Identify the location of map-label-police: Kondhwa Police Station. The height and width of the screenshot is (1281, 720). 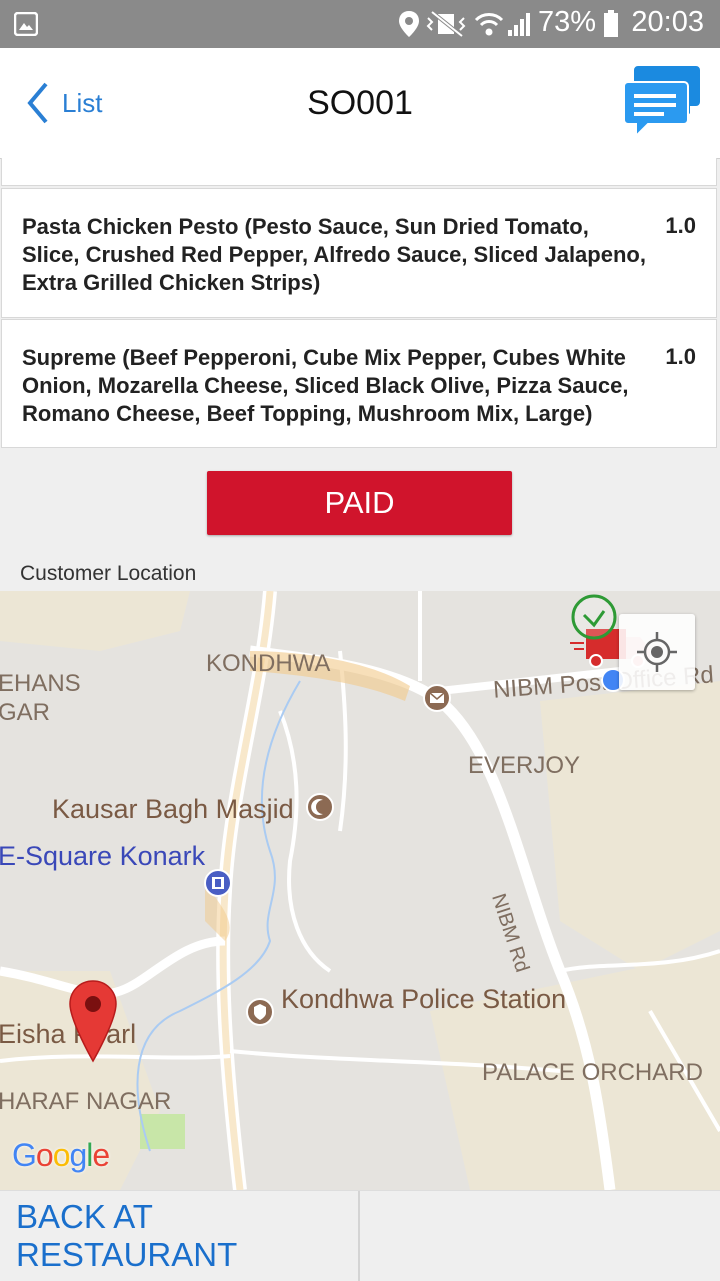
(424, 999).